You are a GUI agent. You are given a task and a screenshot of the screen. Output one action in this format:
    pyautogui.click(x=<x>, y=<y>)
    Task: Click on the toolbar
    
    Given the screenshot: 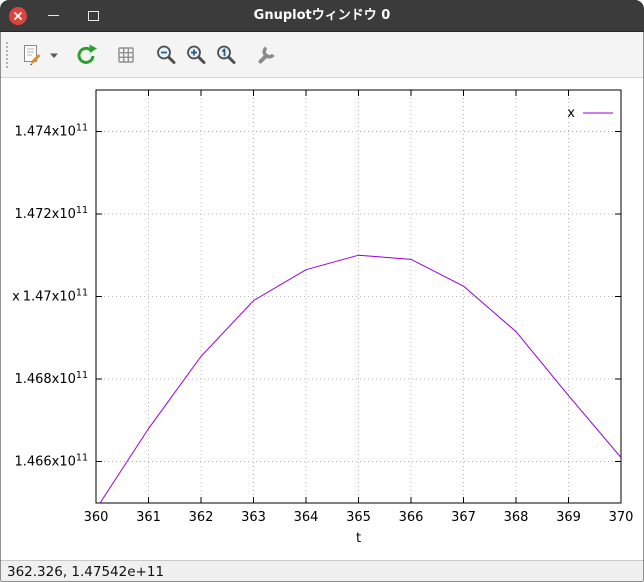 What is the action you would take?
    pyautogui.click(x=322, y=55)
    